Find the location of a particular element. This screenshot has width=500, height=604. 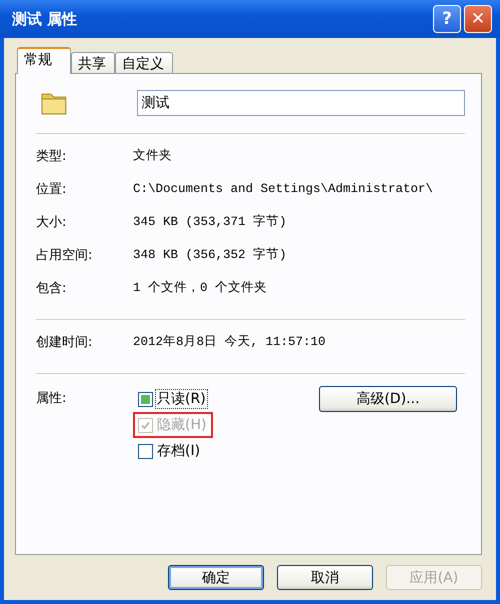

checkbox-label: 只读(R) is located at coordinates (181, 399).